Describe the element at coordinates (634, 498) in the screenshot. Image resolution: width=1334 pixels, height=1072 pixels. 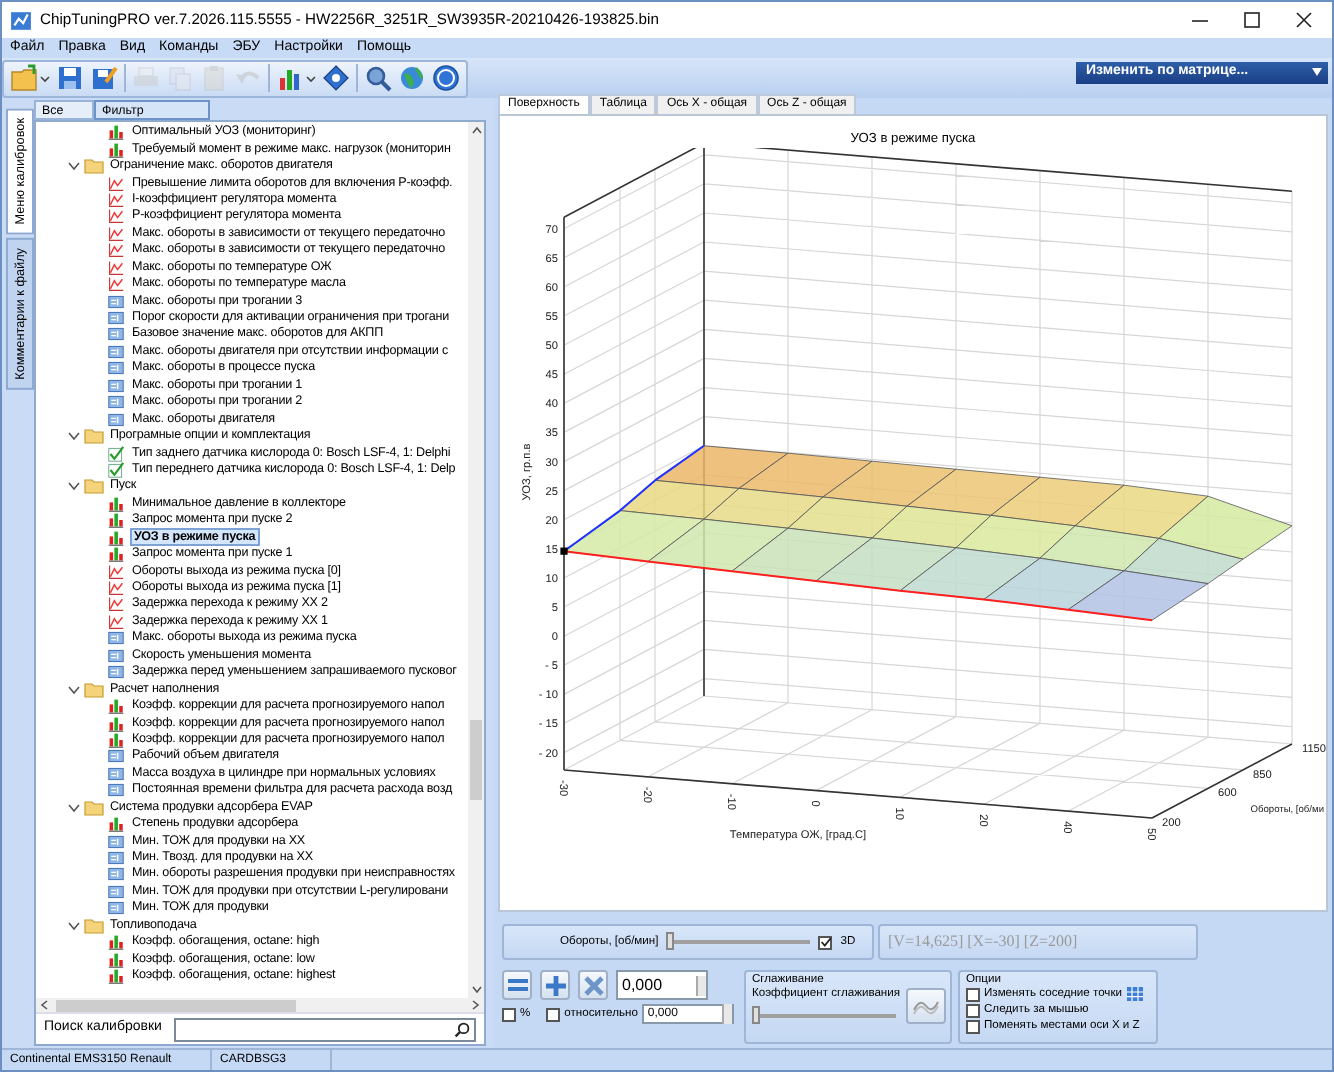
I see `side-edge-line` at that location.